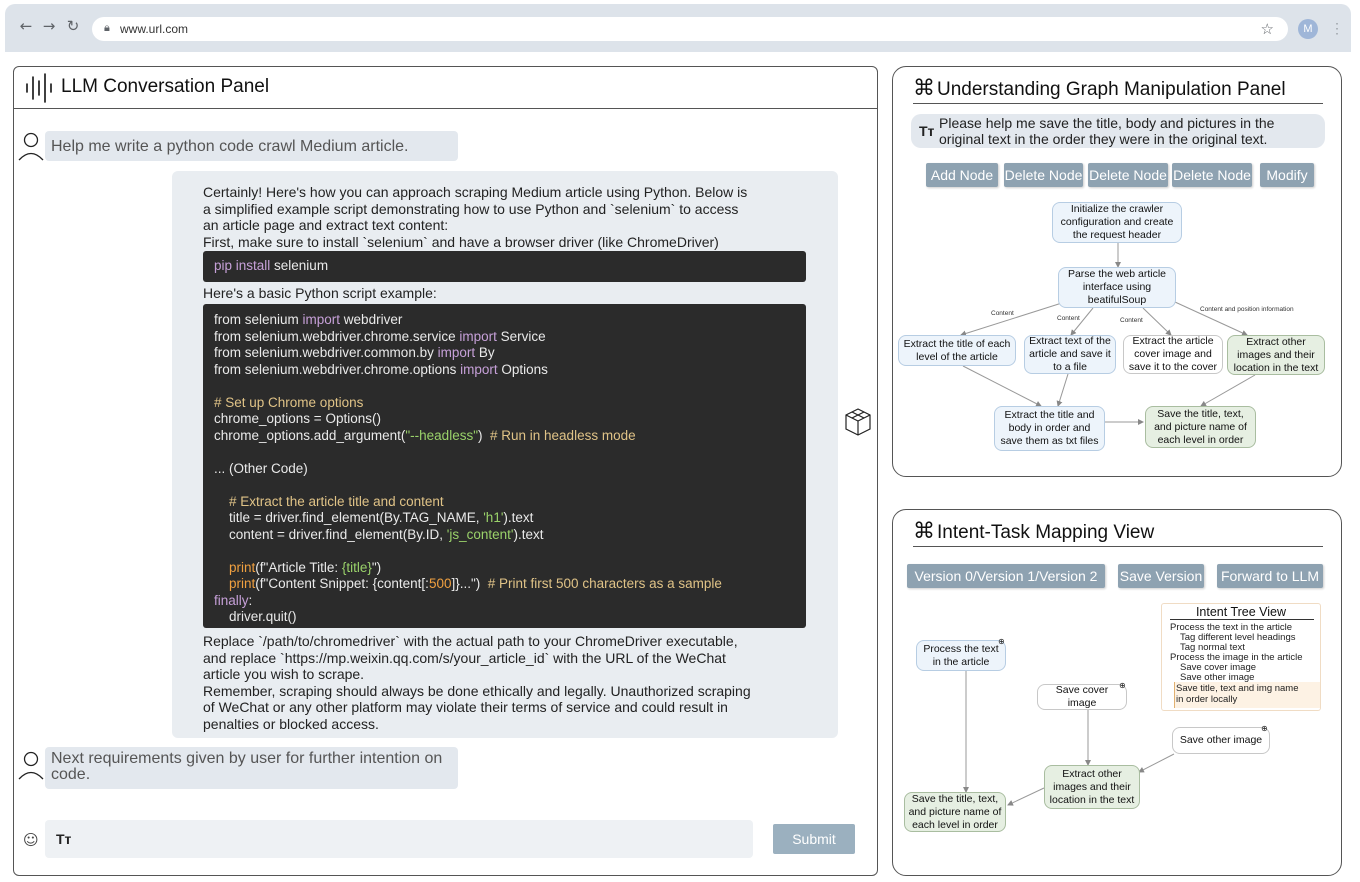 This screenshot has height=882, width=1360. Describe the element at coordinates (231, 600) in the screenshot. I see `code-token: finally` at that location.